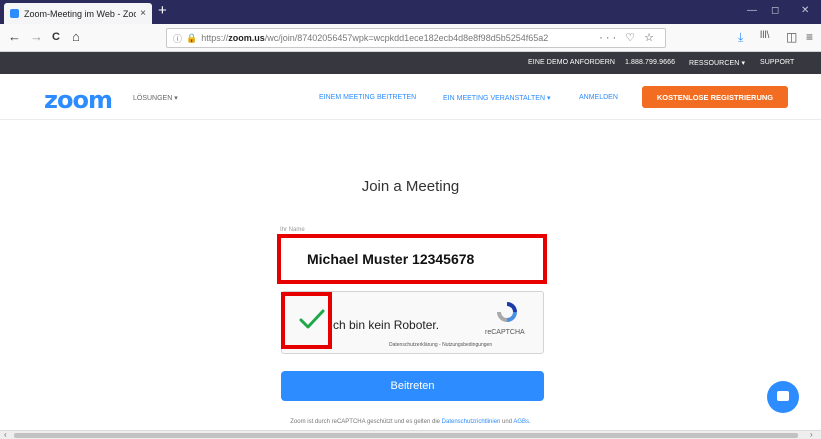 The width and height of the screenshot is (821, 439). Describe the element at coordinates (367, 97) in the screenshot. I see `join-meeting-link: EINEM MEETING BEITRETEN` at that location.